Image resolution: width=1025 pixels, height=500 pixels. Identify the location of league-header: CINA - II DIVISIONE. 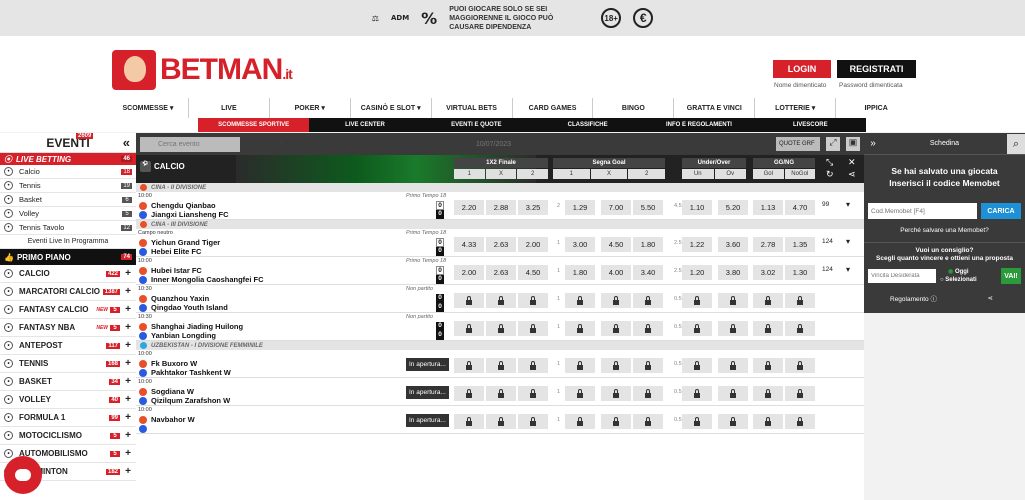
(500, 187).